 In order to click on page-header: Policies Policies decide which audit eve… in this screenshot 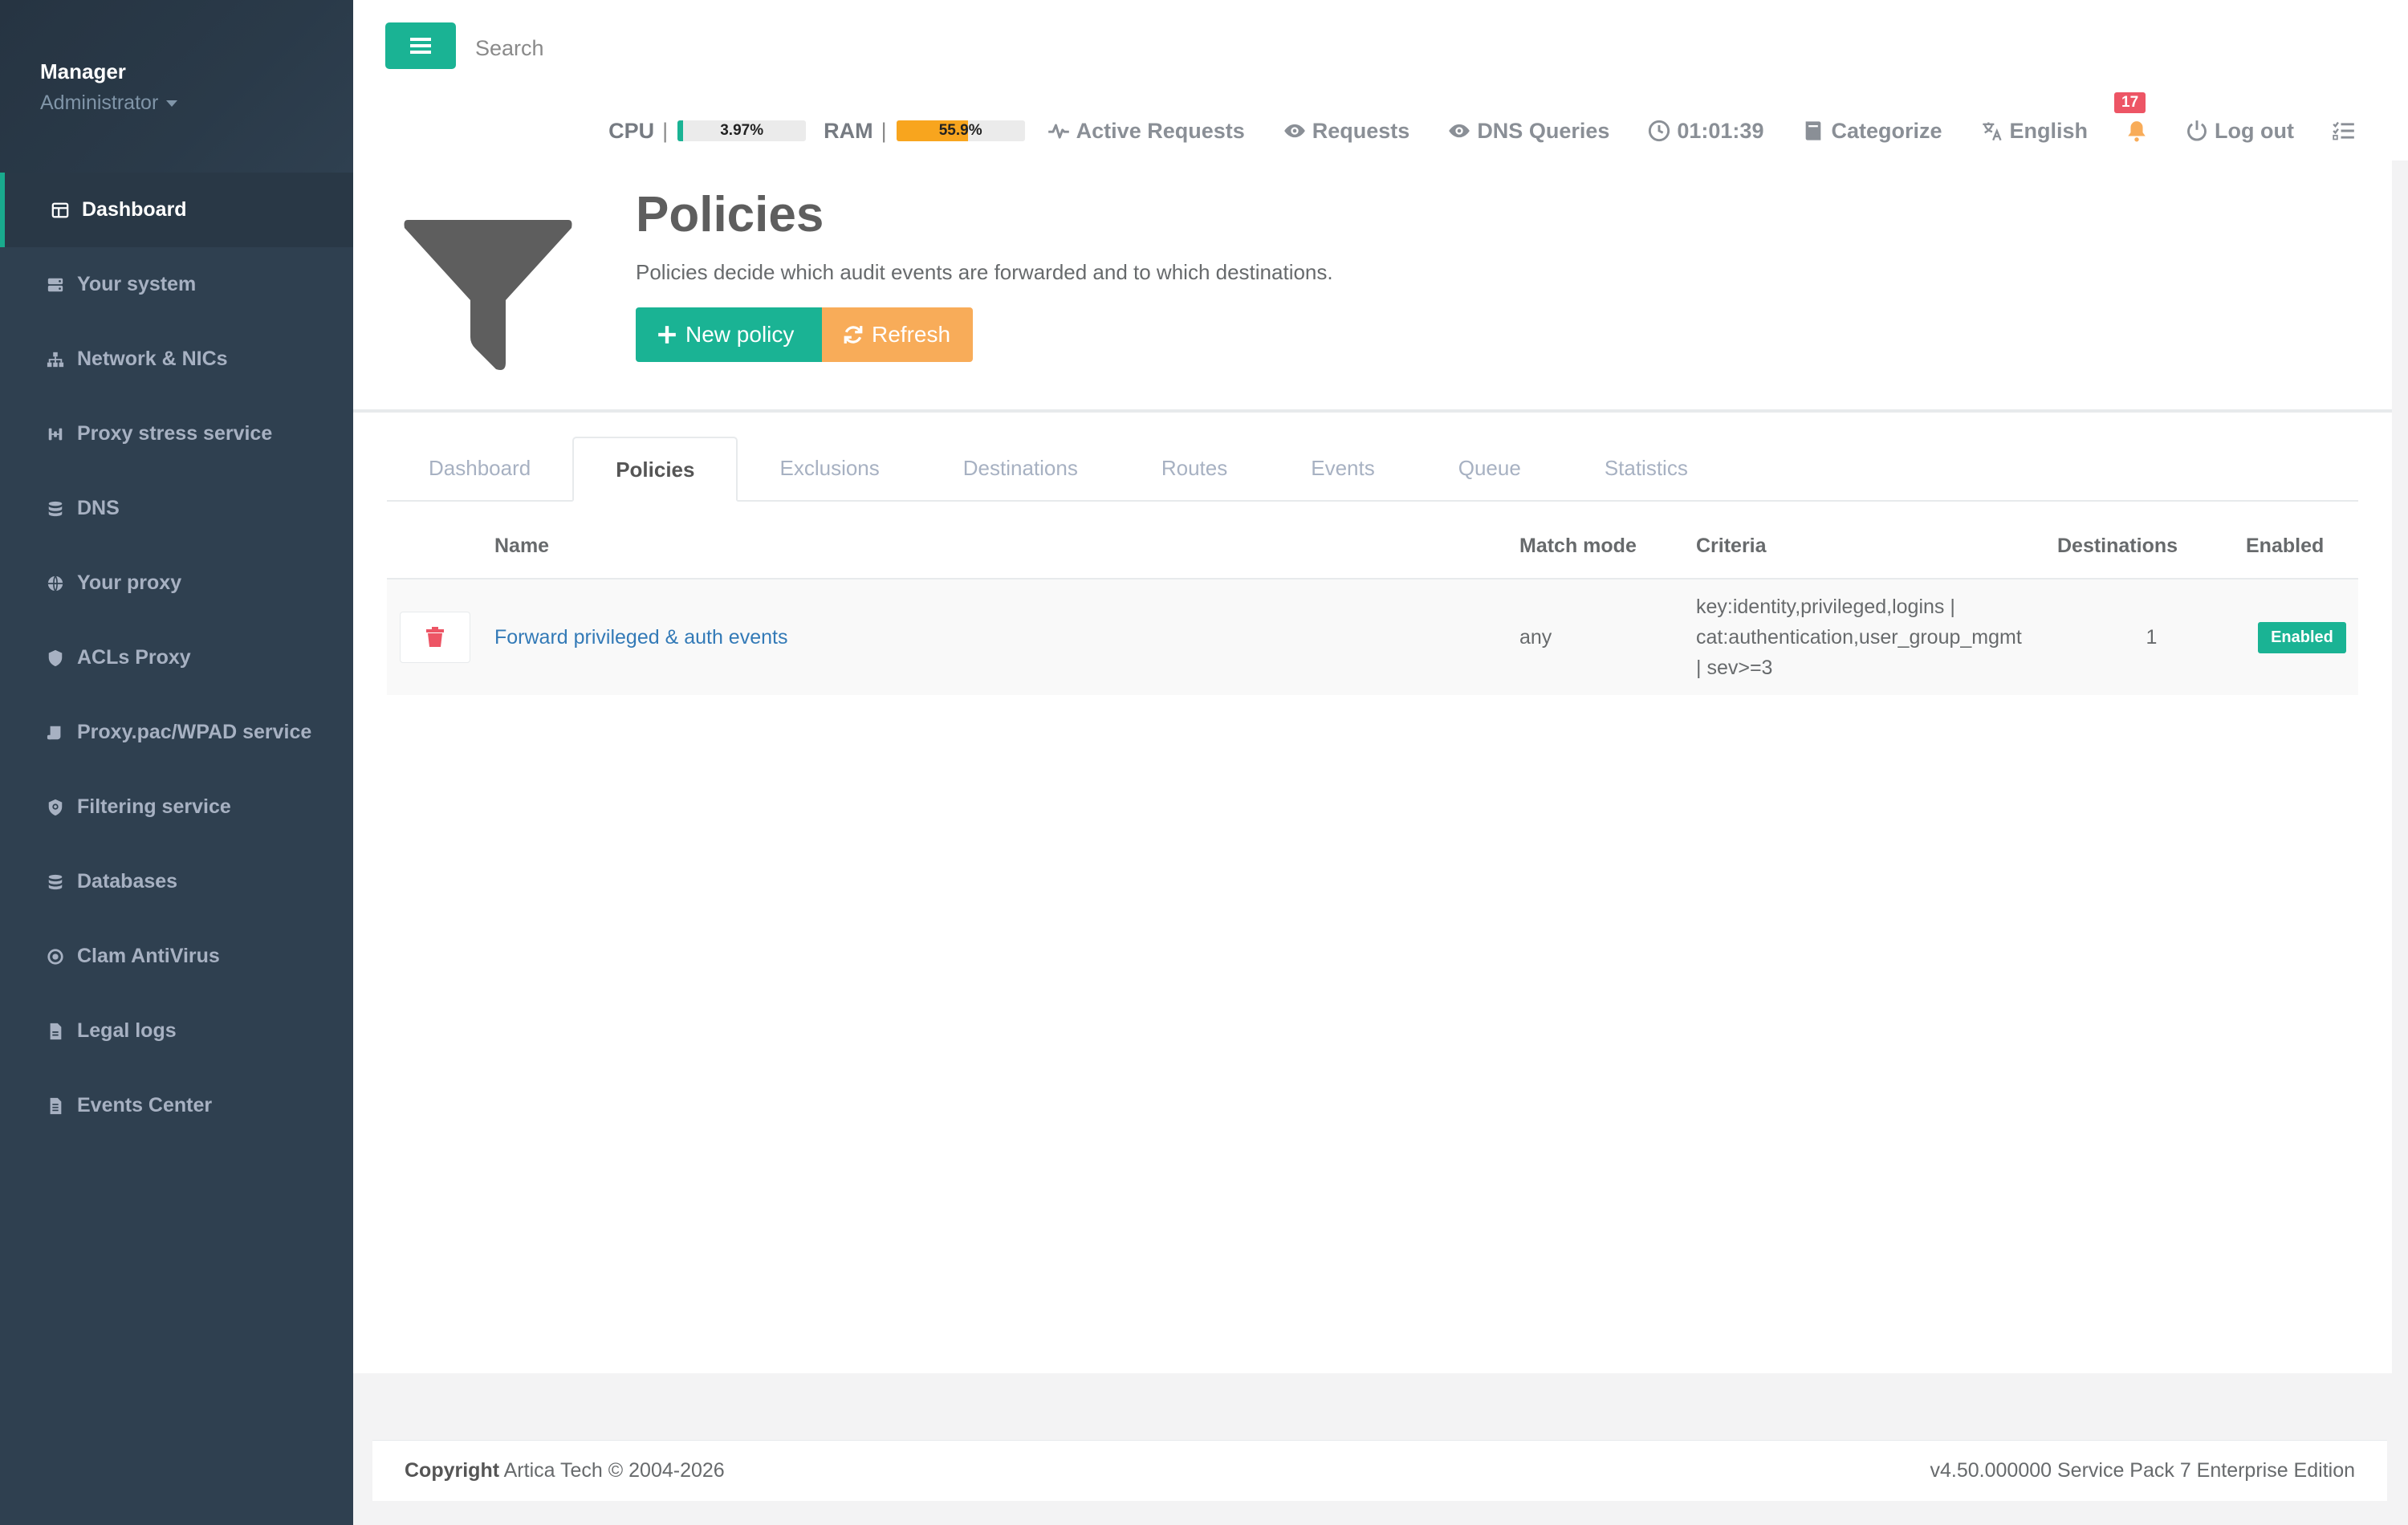, I will do `click(1372, 287)`.